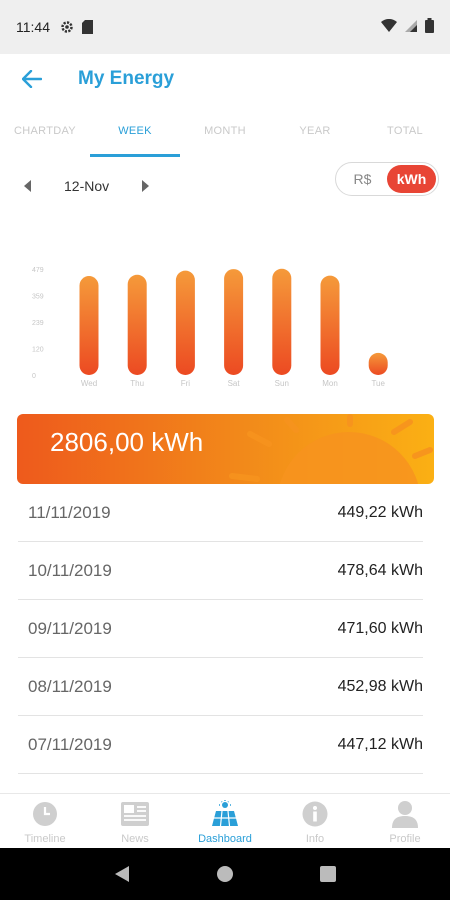  Describe the element at coordinates (380, 512) in the screenshot. I see `history-value: 449,22 kWh` at that location.